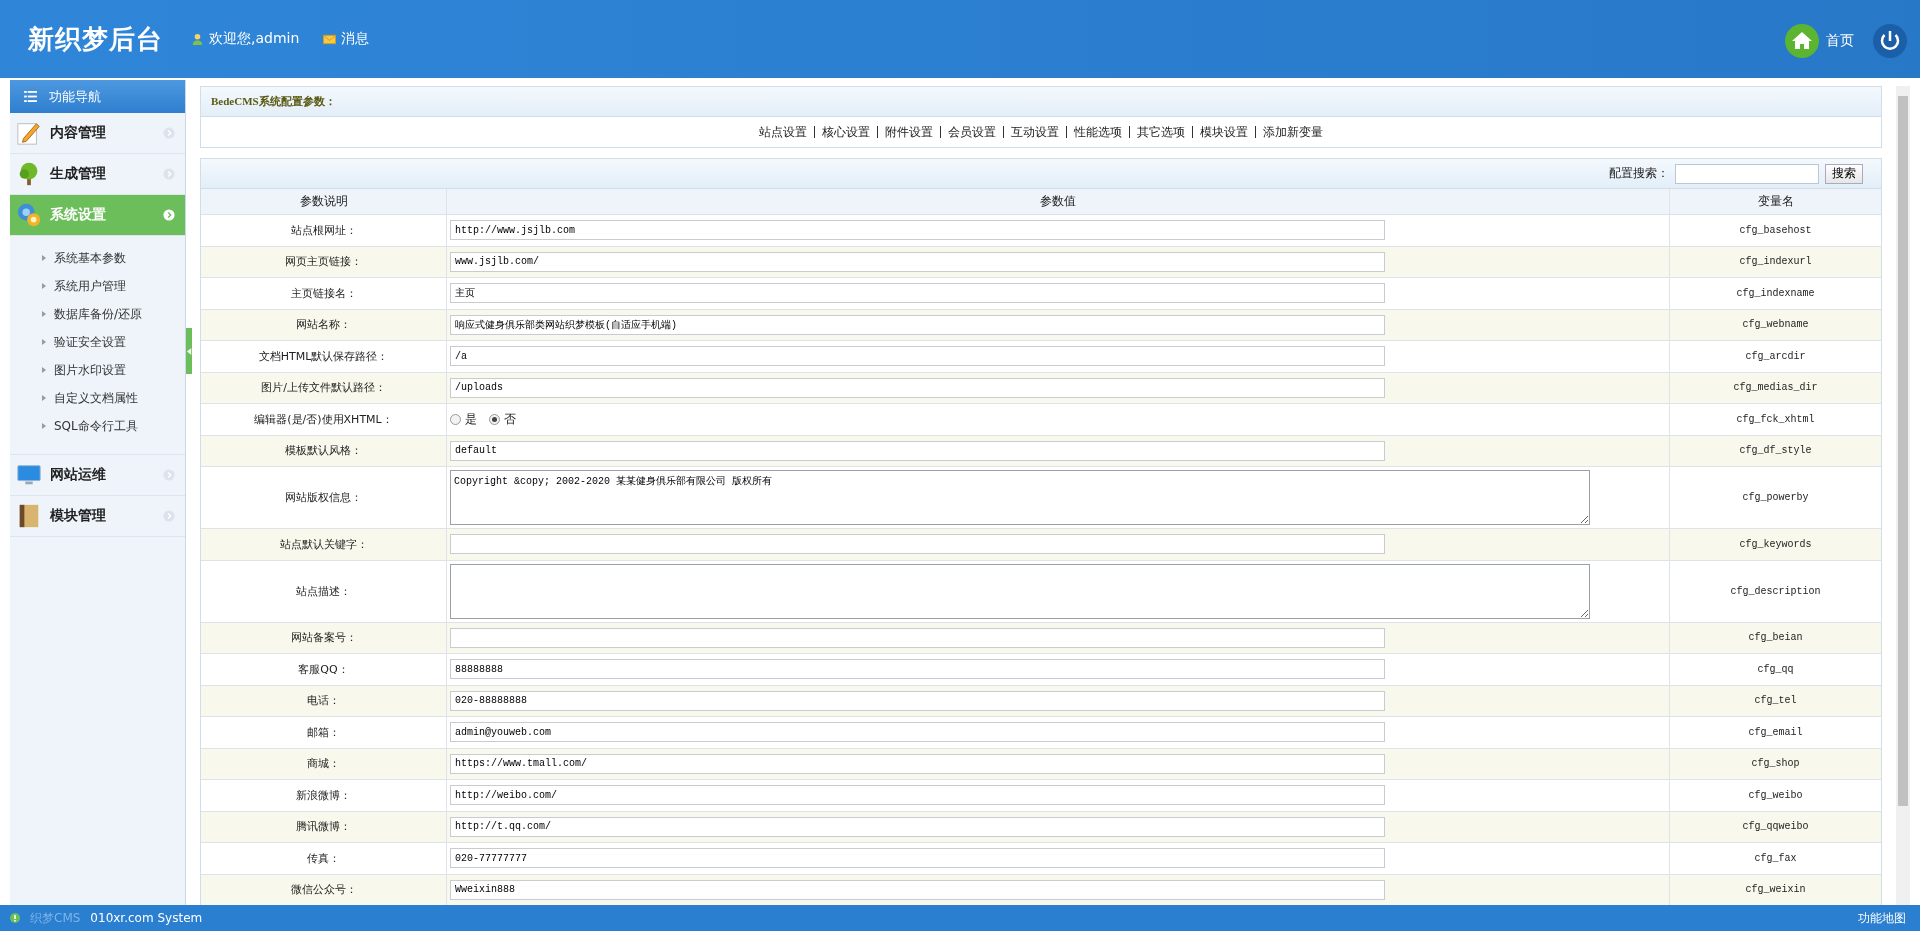 Image resolution: width=1920 pixels, height=931 pixels. What do you see at coordinates (1775, 890) in the screenshot?
I see `variable-name: cfg_weixin` at bounding box center [1775, 890].